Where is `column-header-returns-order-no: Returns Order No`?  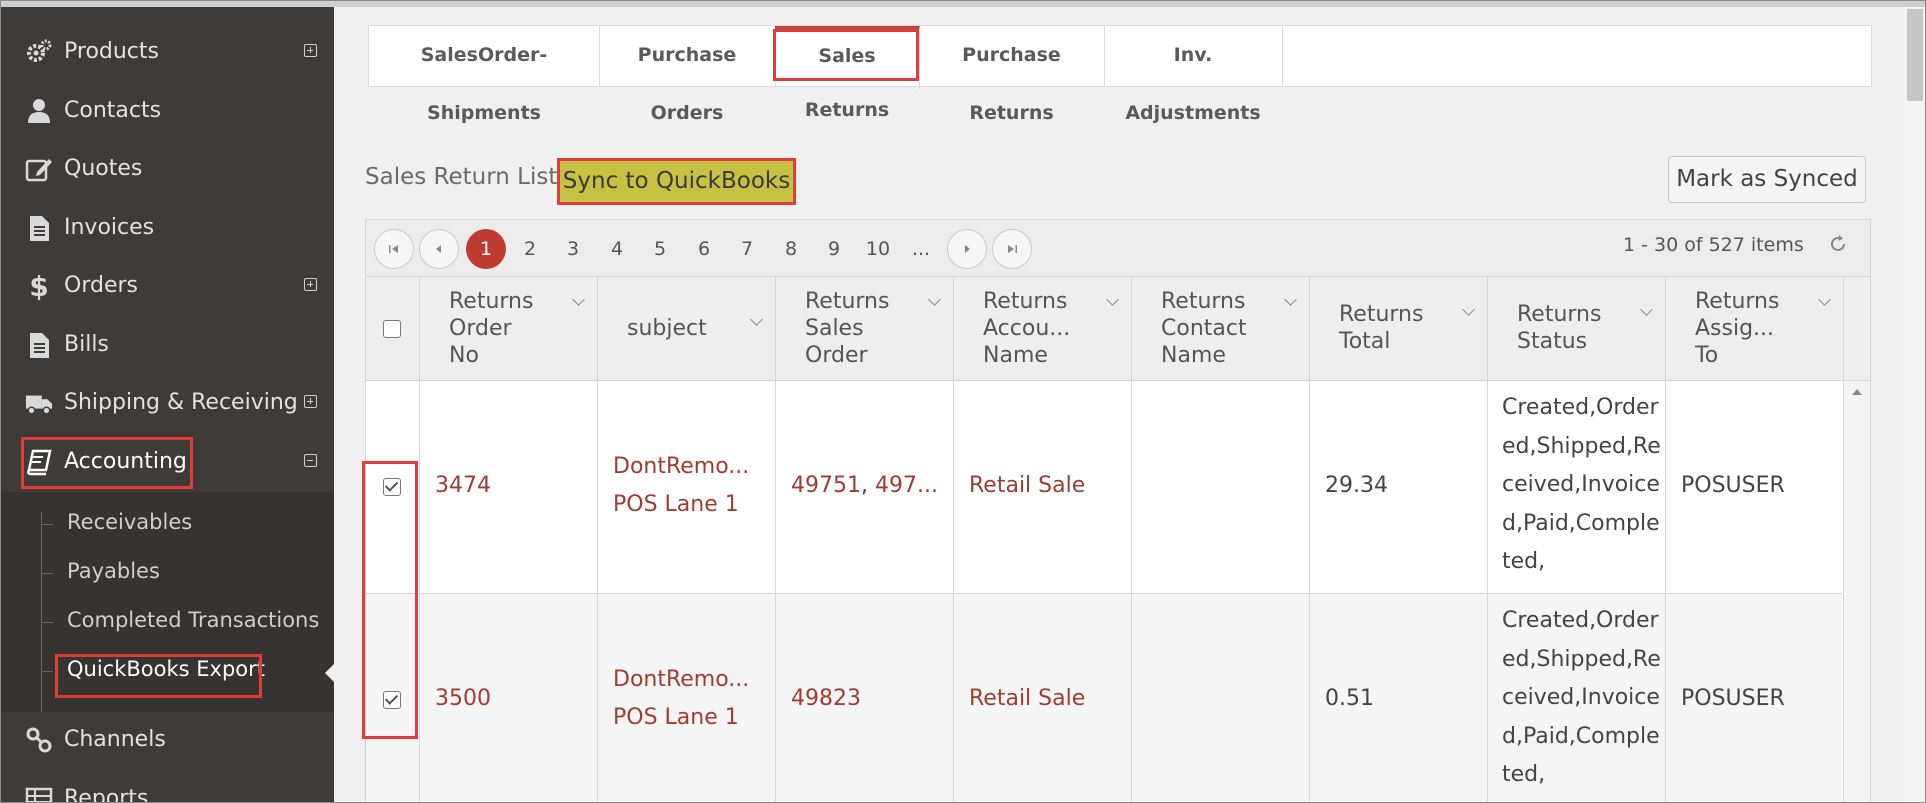
column-header-returns-order-no: Returns Order No is located at coordinates (509, 328).